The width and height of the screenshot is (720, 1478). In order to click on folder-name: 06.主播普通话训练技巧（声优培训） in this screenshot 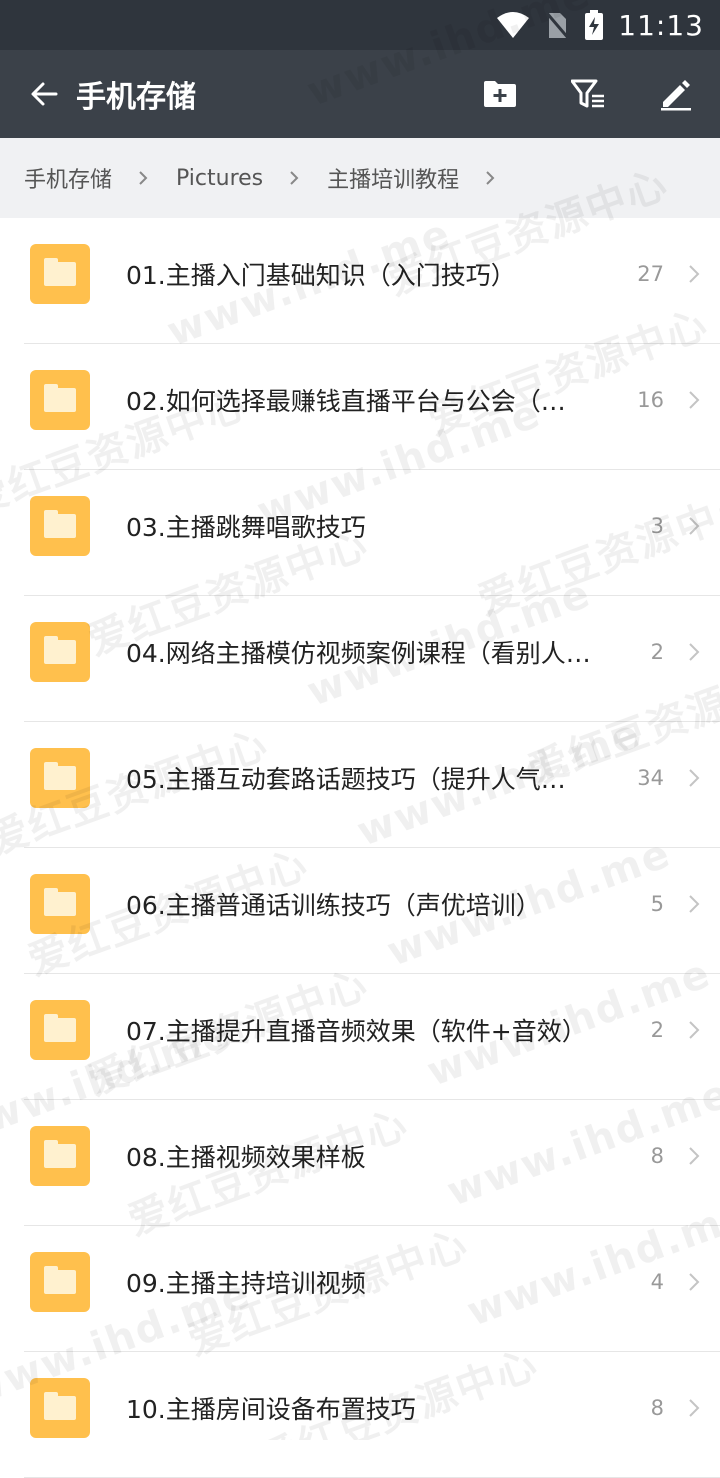, I will do `click(333, 905)`.